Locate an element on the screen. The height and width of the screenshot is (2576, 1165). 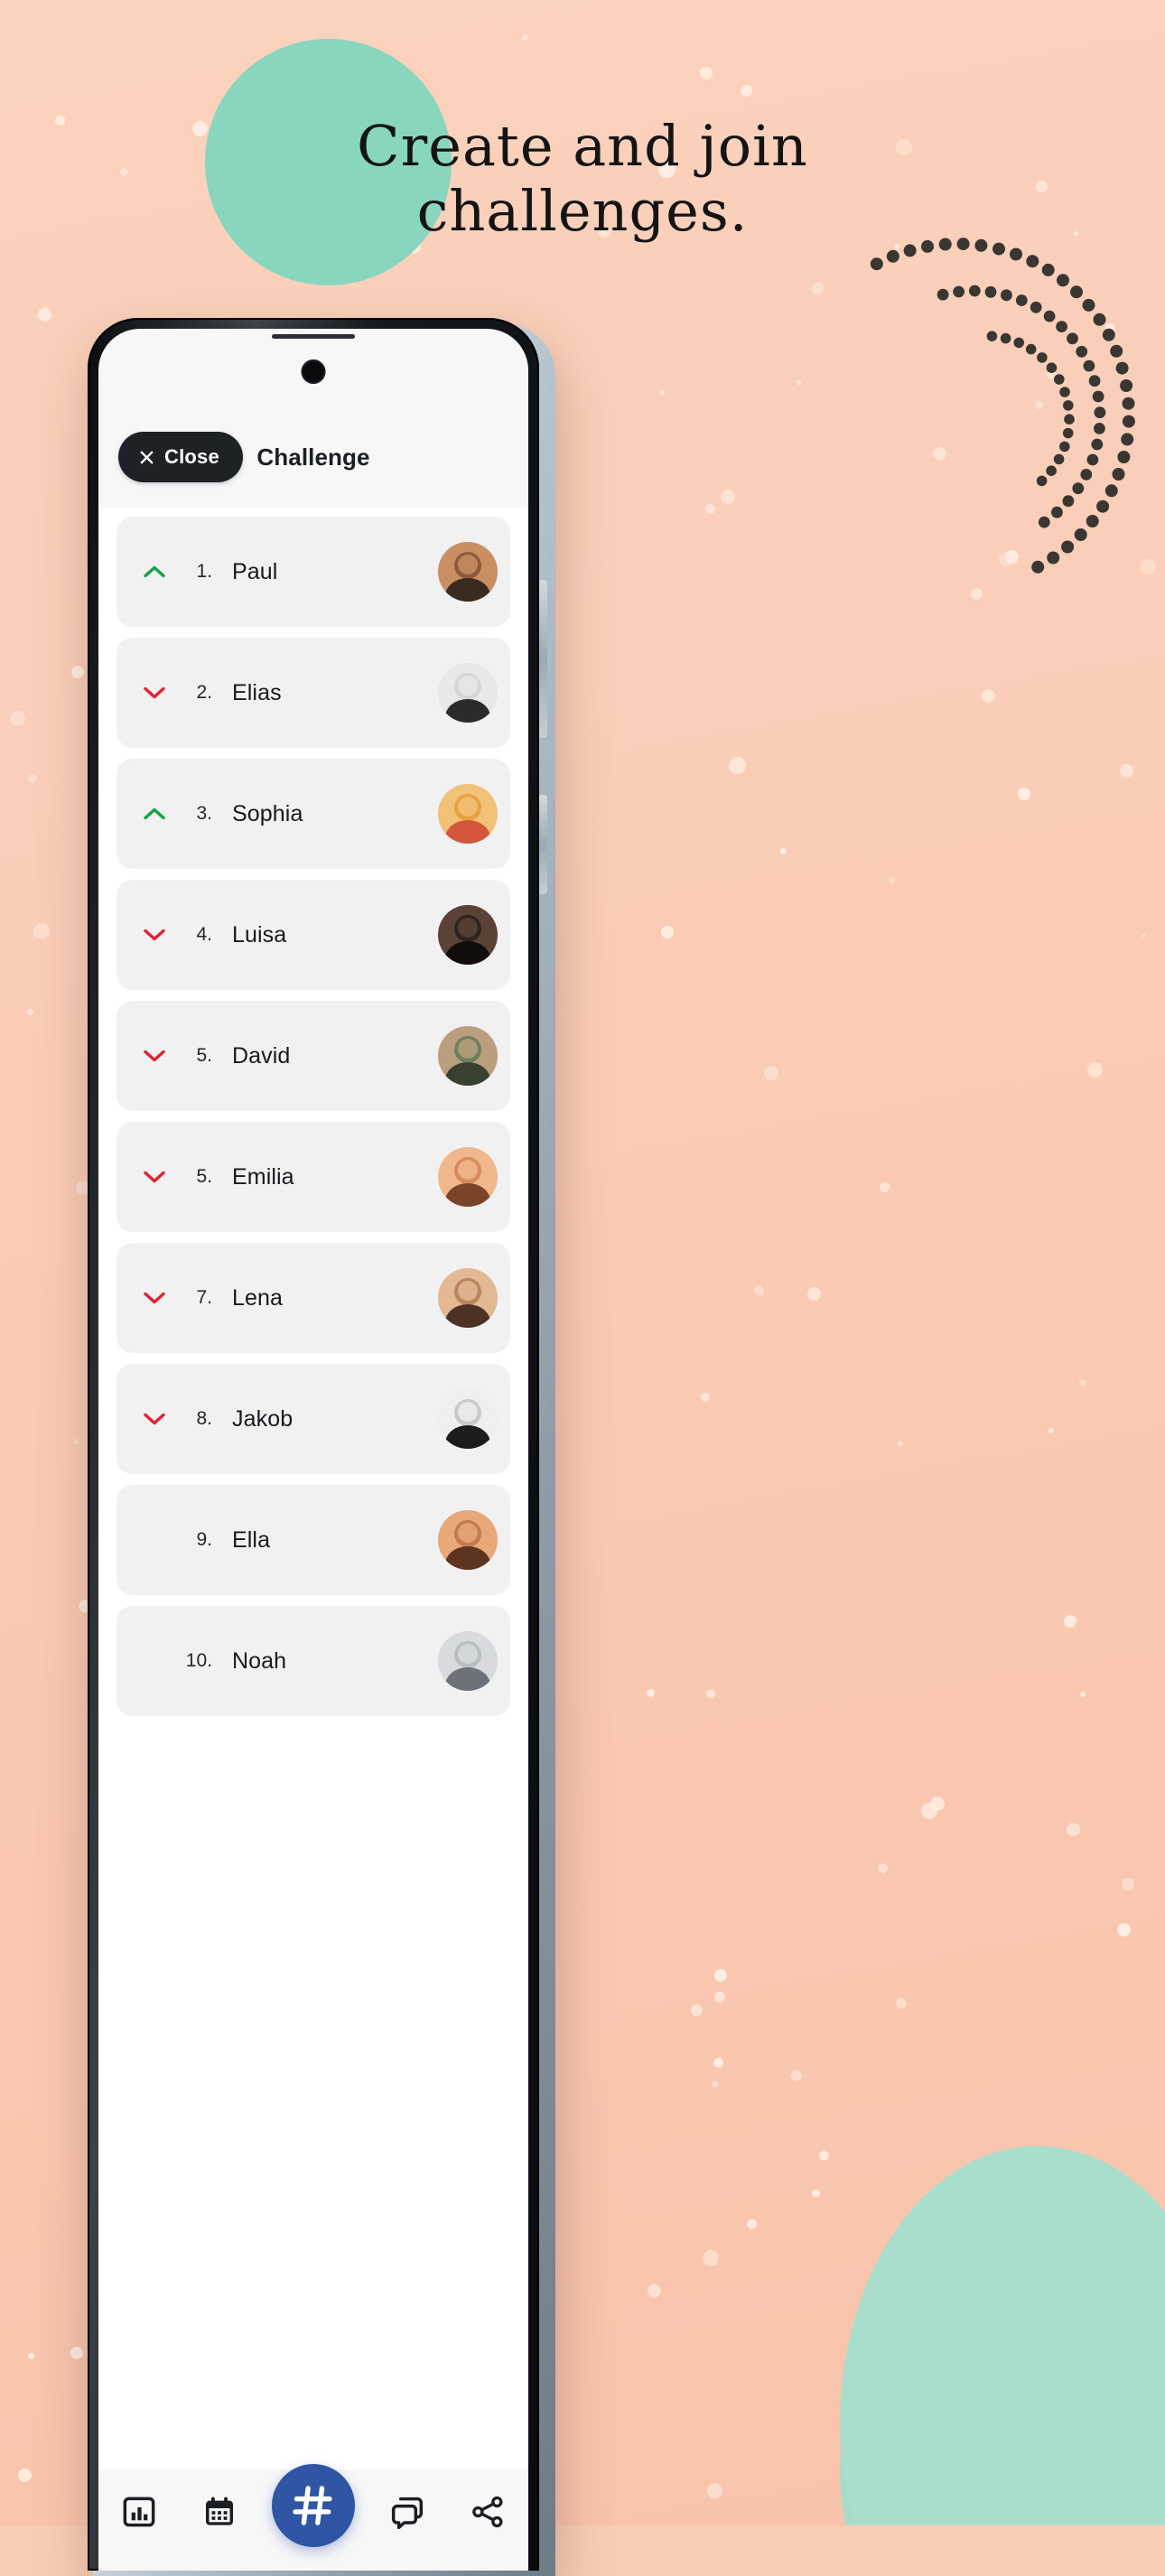
nav-challenge-fab is located at coordinates (313, 2505).